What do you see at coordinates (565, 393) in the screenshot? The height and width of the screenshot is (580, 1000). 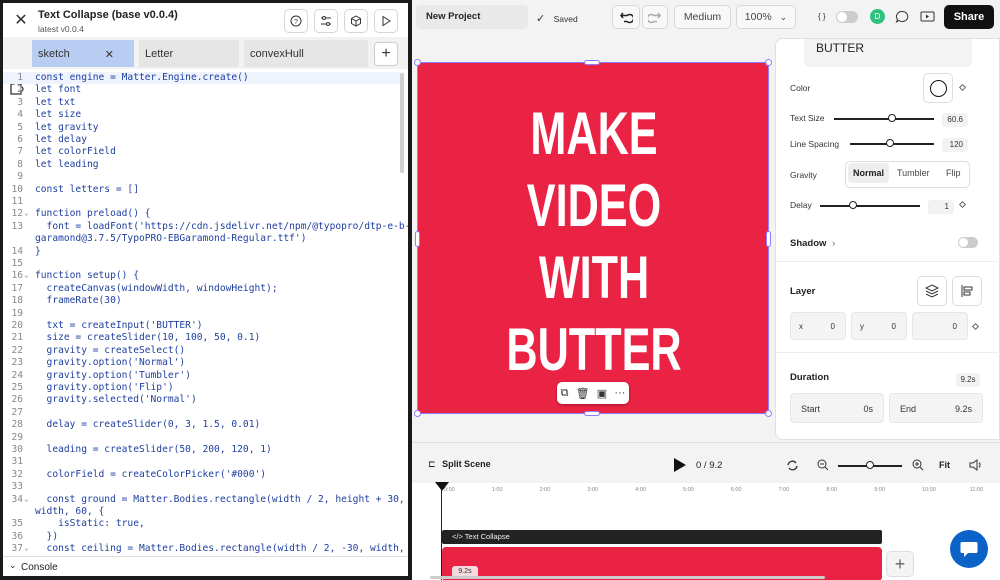 I see `duplicate-icon: ⧉` at bounding box center [565, 393].